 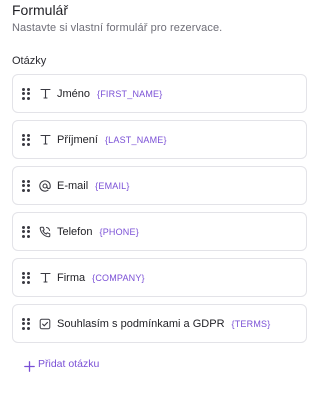 What do you see at coordinates (71, 277) in the screenshot?
I see `question-label: Firma` at bounding box center [71, 277].